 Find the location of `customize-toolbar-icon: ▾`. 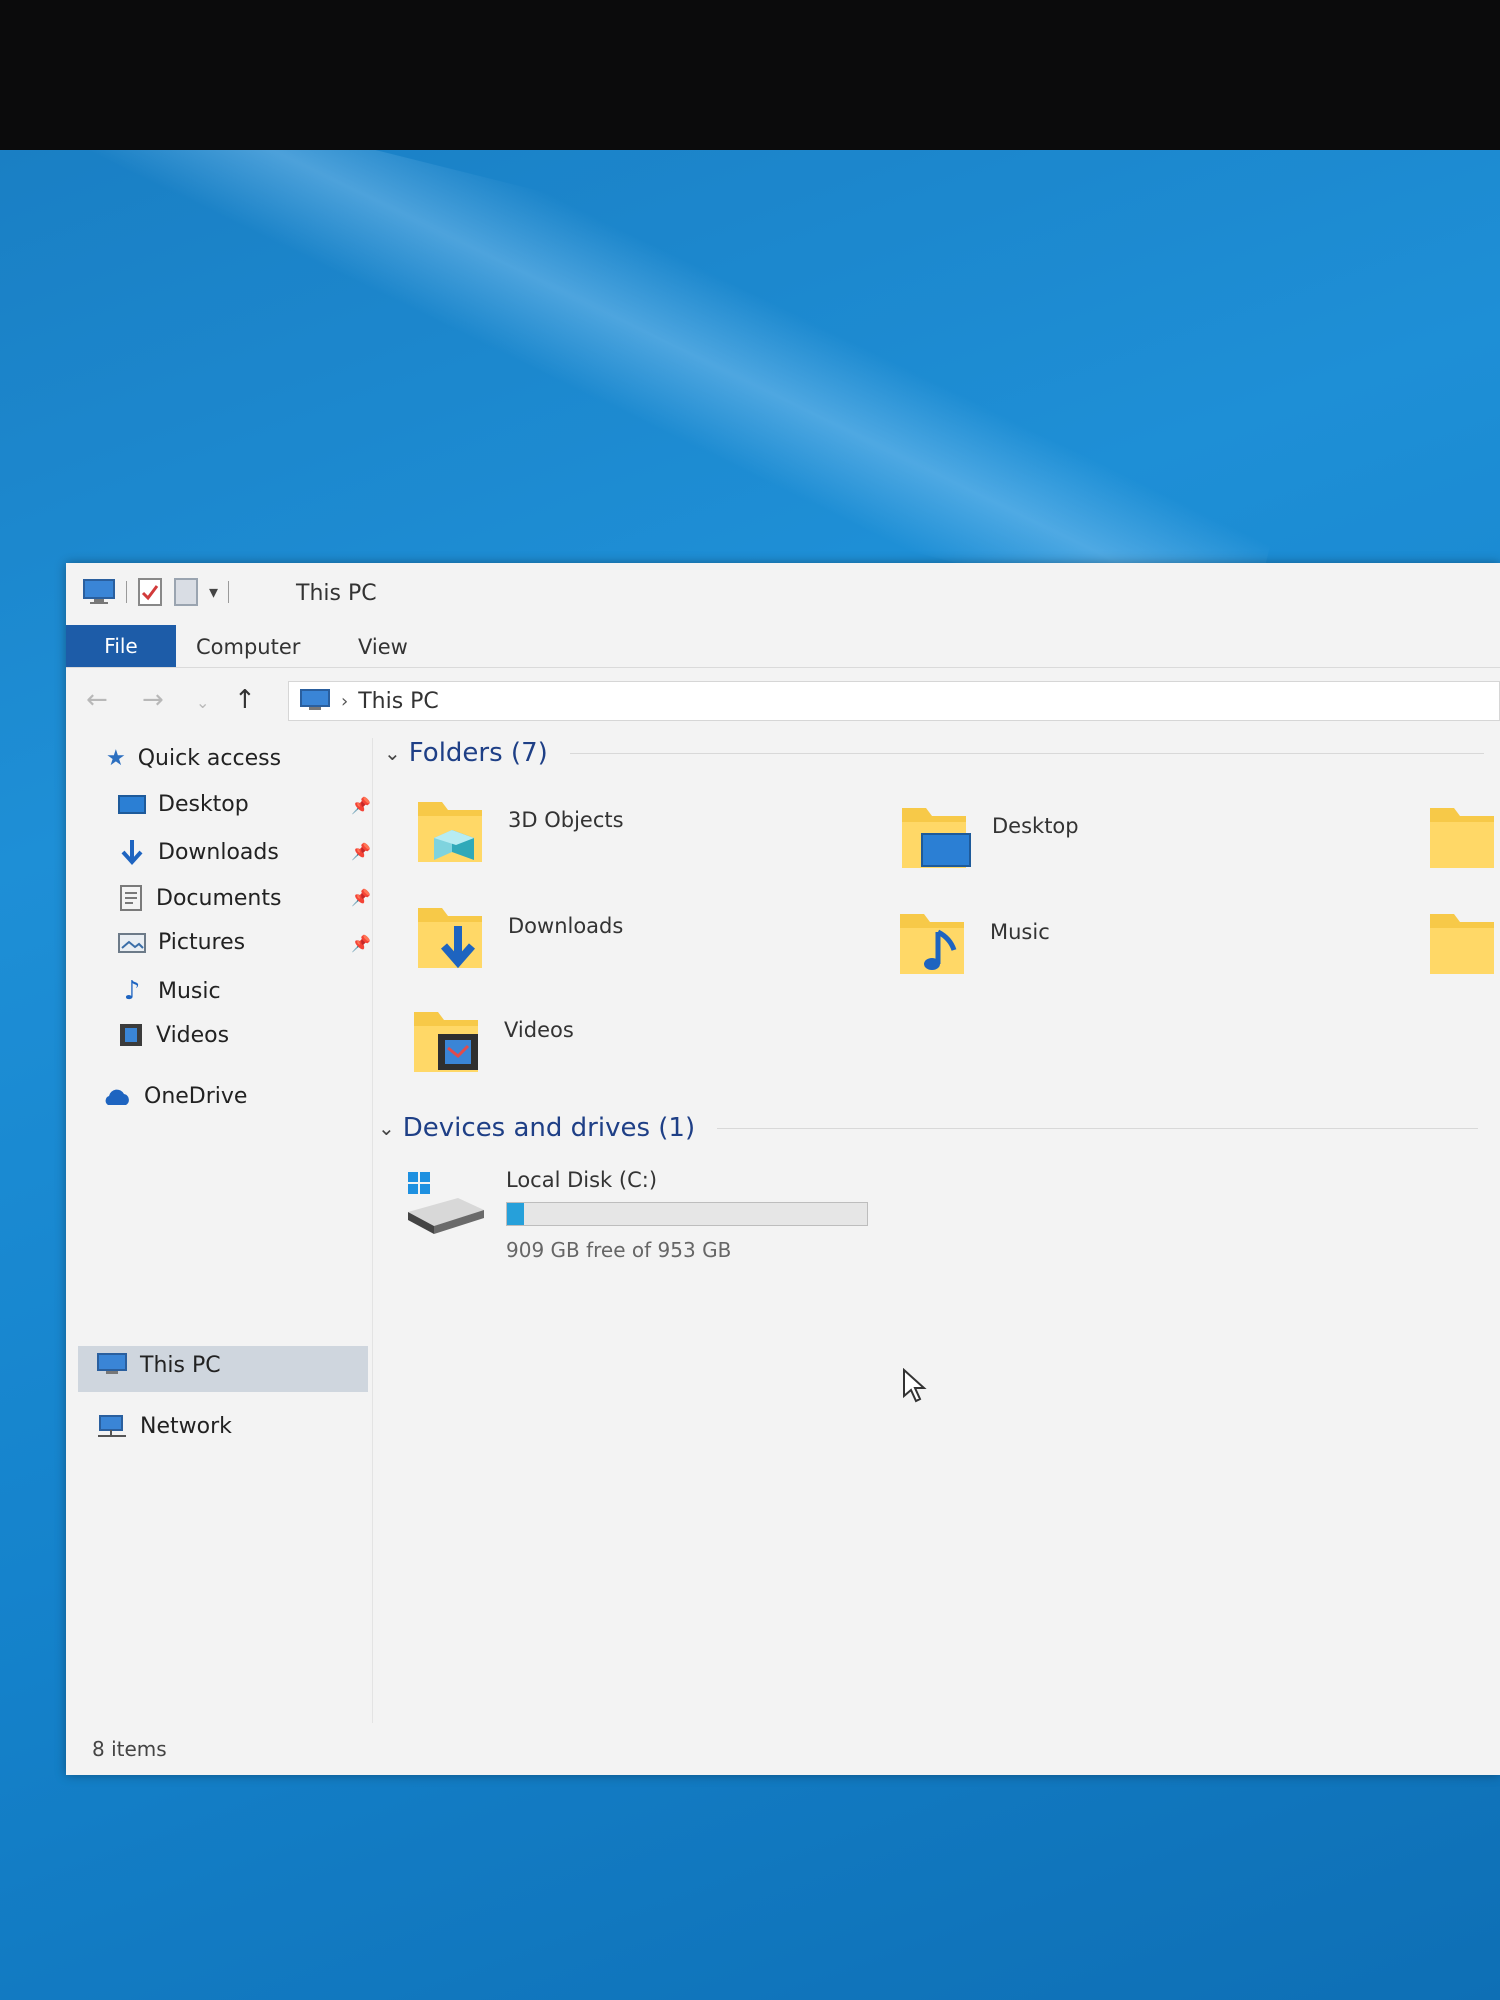

customize-toolbar-icon: ▾ is located at coordinates (213, 592).